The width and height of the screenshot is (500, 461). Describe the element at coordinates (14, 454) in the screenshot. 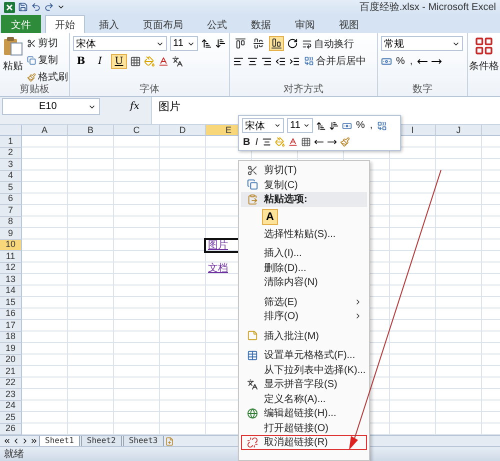

I see `status-text: 就绪` at that location.